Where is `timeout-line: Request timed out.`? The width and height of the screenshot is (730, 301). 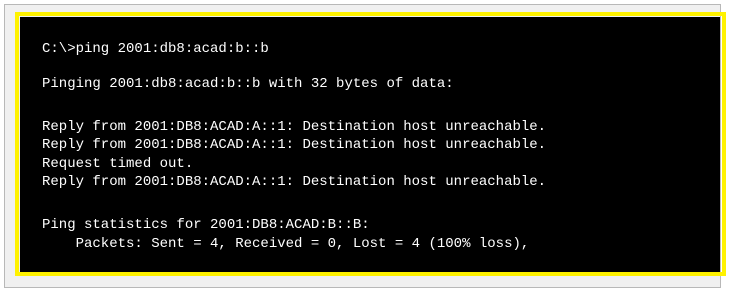
timeout-line: Request timed out. is located at coordinates (118, 164).